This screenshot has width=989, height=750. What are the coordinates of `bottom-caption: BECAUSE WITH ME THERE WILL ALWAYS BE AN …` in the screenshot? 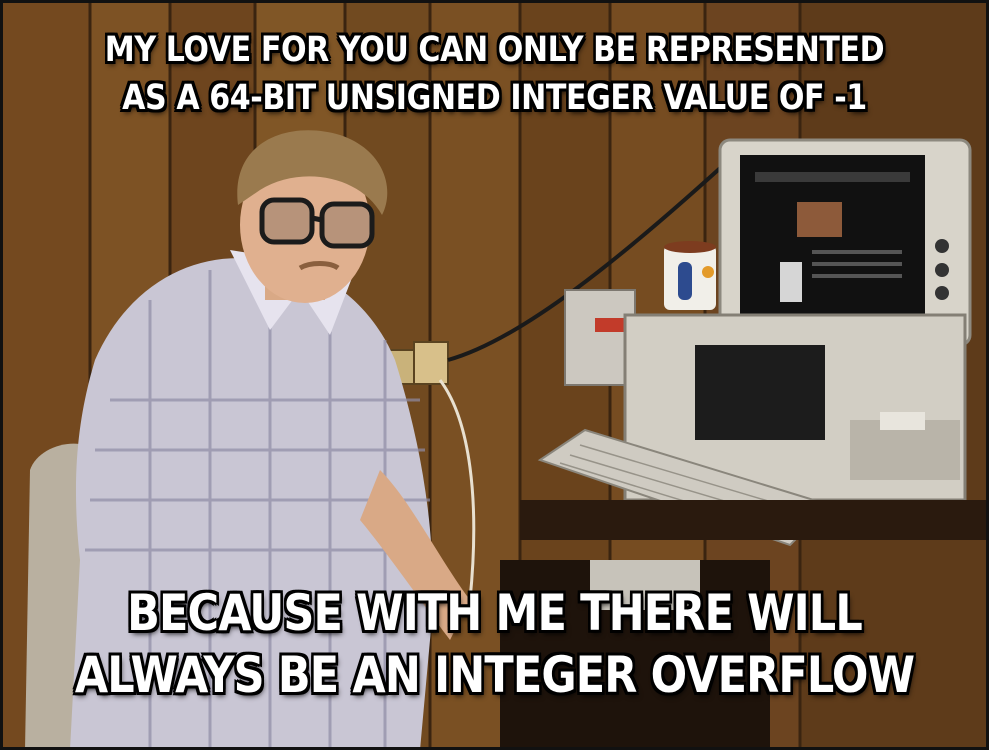 It's located at (494, 644).